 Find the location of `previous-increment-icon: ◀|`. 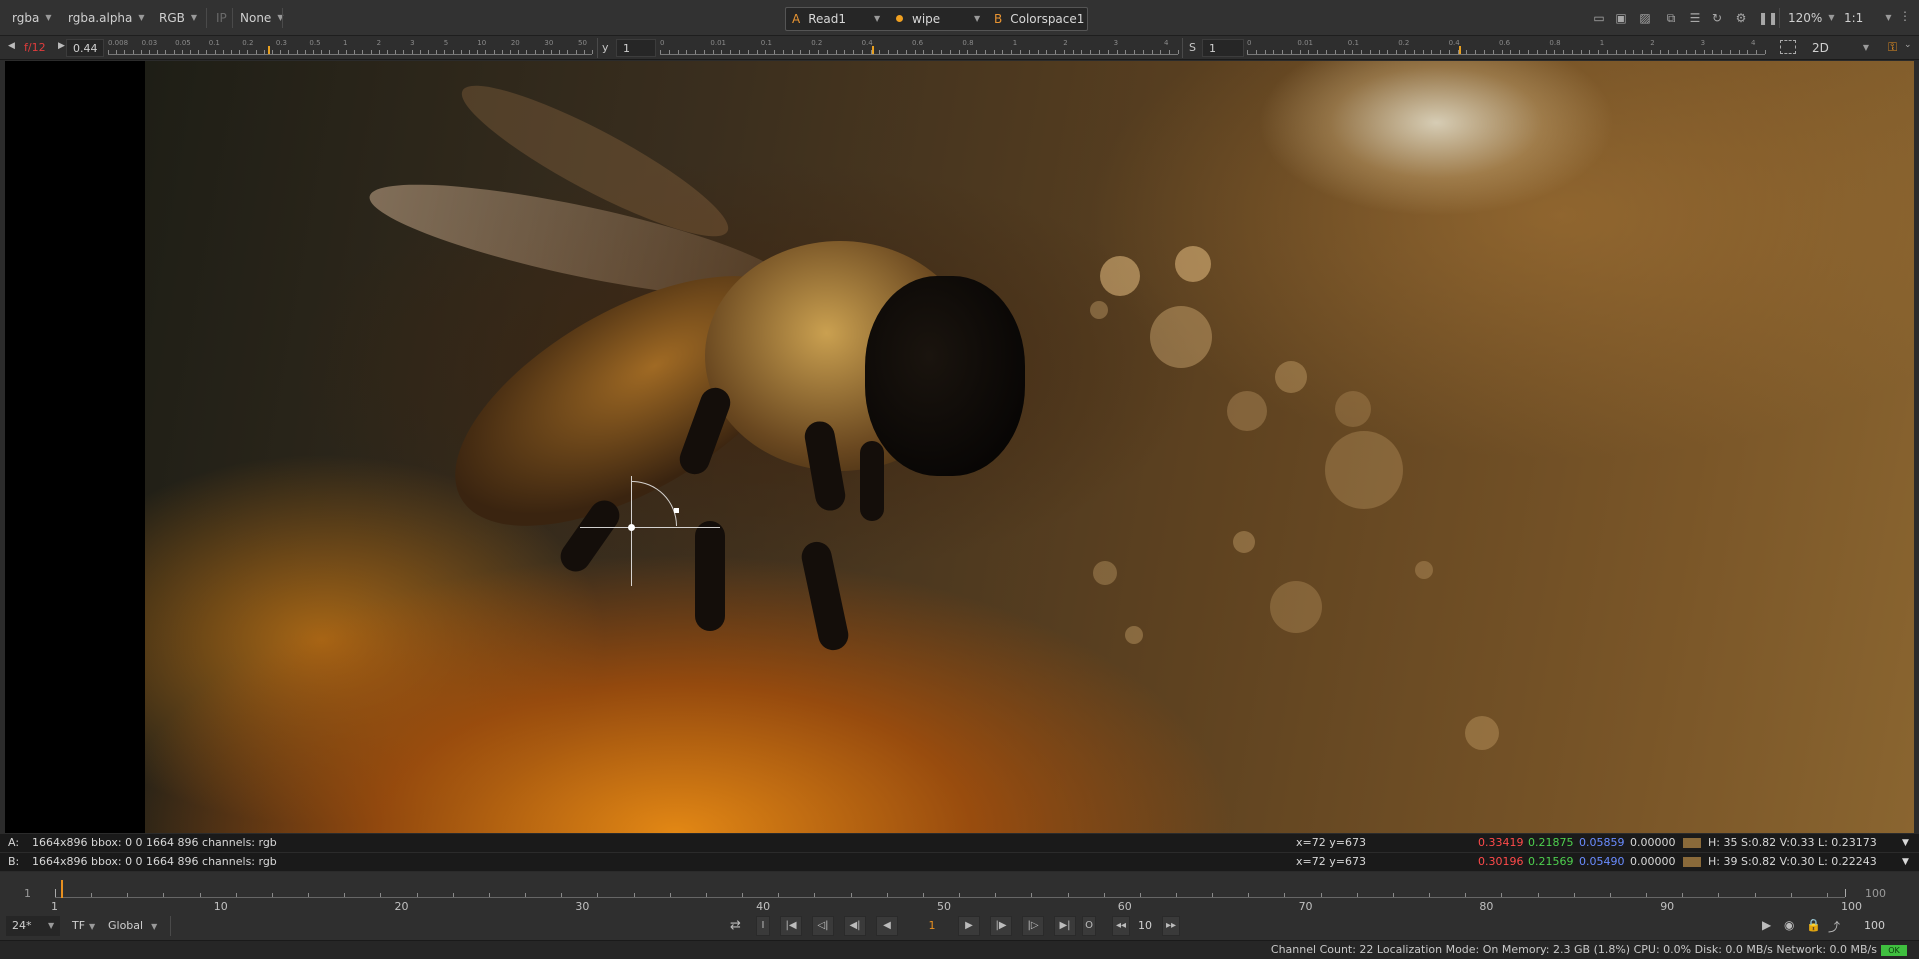

previous-increment-icon: ◀| is located at coordinates (855, 926).